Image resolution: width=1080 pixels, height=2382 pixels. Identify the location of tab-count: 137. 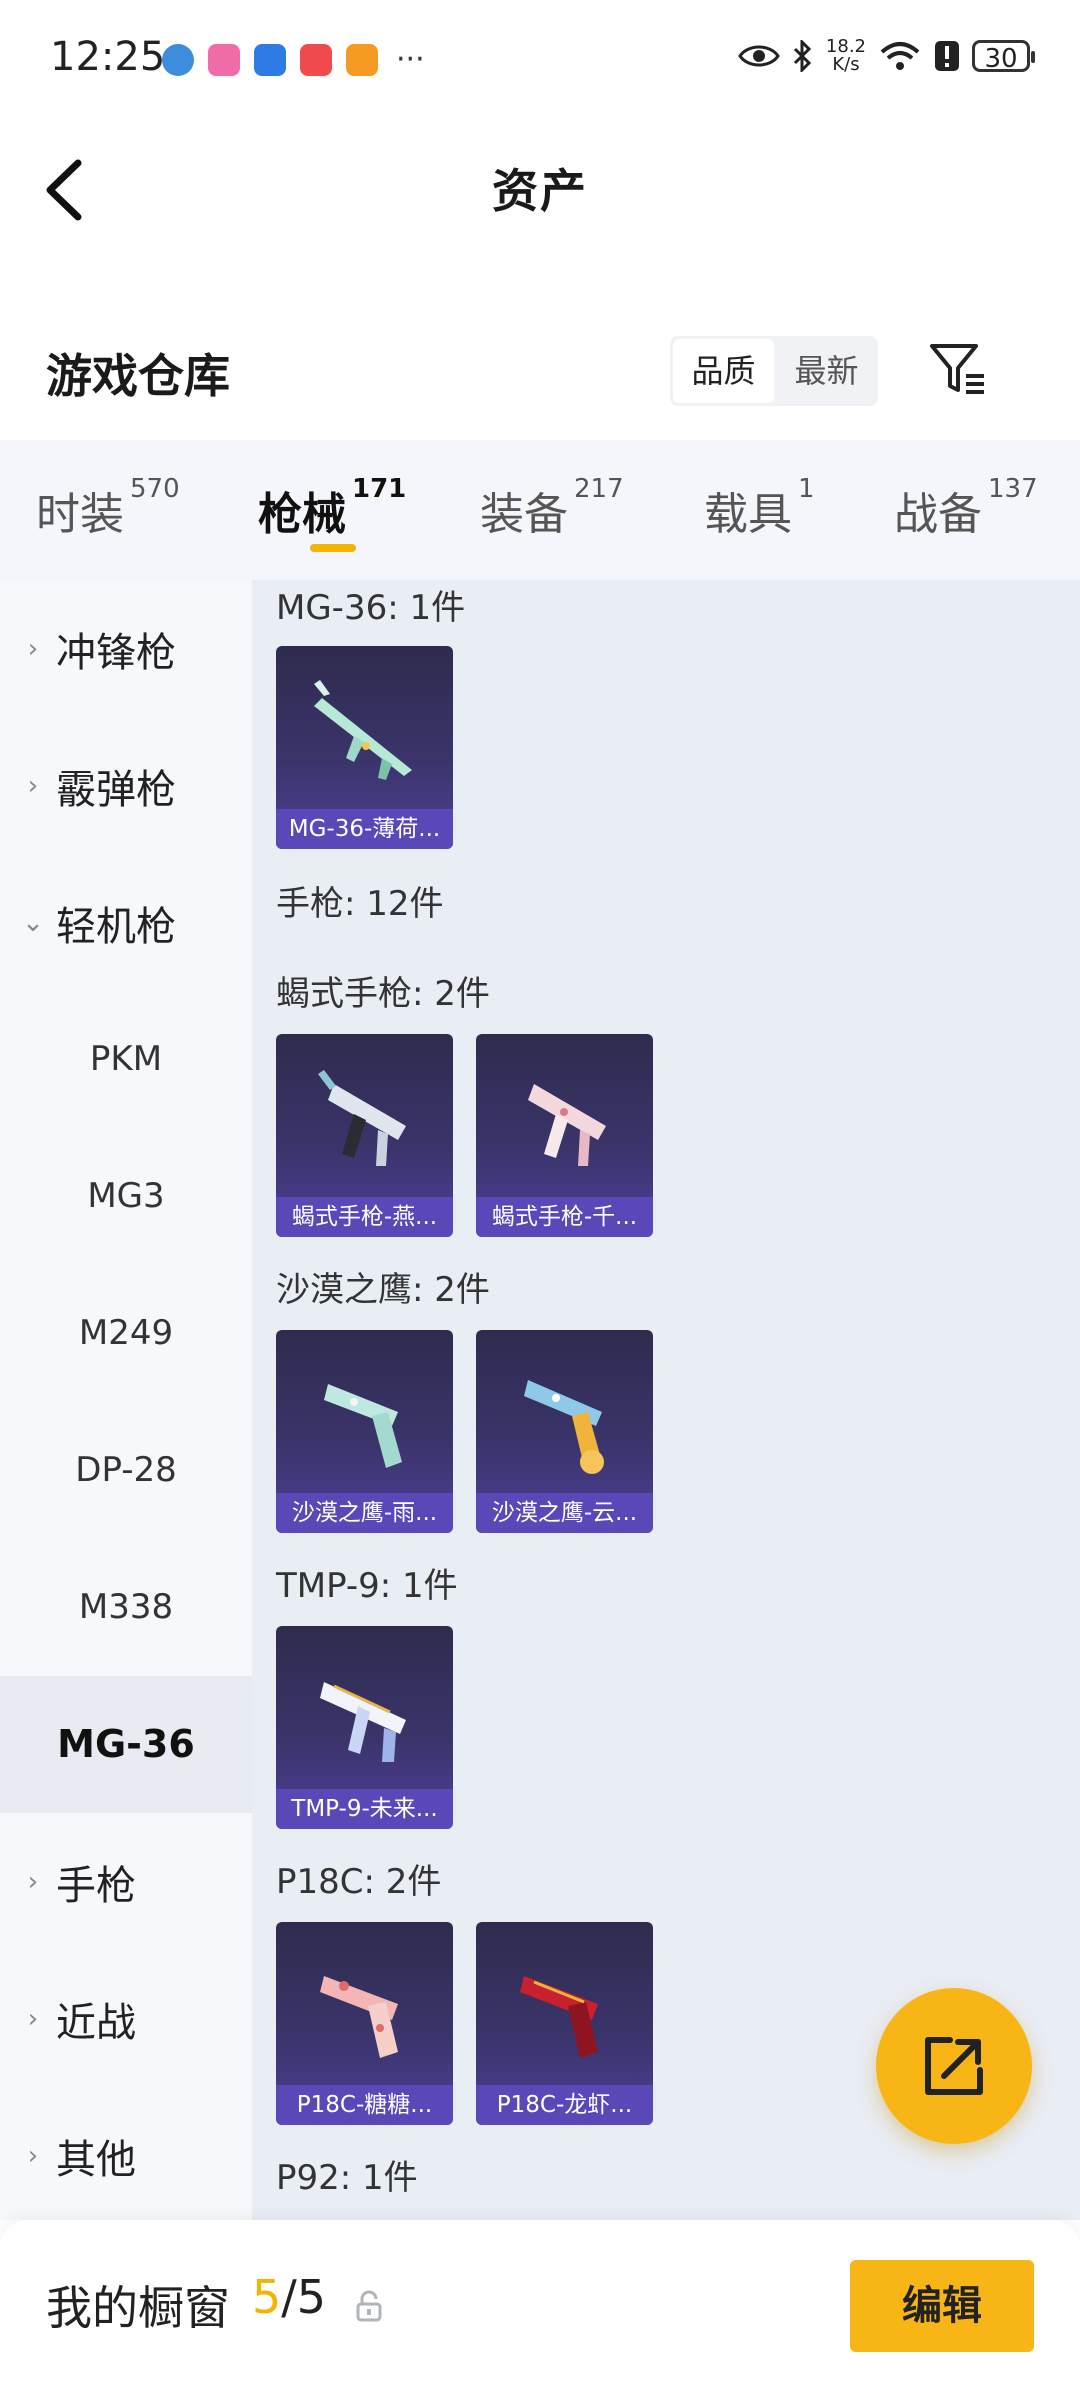
(1013, 489).